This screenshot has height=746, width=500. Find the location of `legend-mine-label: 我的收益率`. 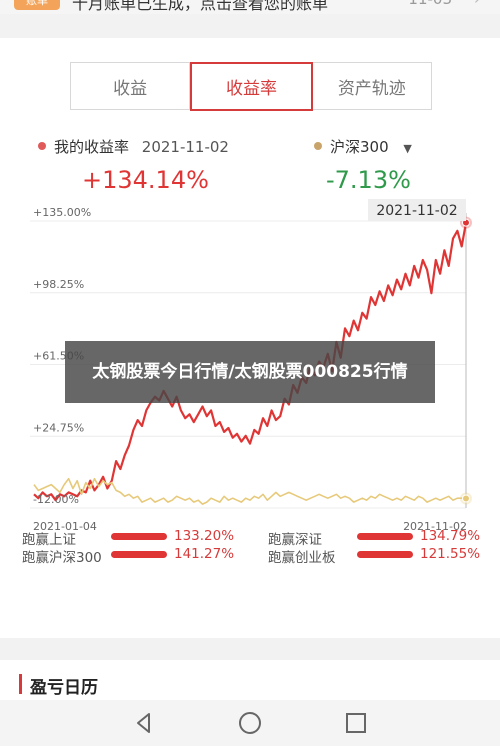

legend-mine-label: 我的收益率 is located at coordinates (92, 147).